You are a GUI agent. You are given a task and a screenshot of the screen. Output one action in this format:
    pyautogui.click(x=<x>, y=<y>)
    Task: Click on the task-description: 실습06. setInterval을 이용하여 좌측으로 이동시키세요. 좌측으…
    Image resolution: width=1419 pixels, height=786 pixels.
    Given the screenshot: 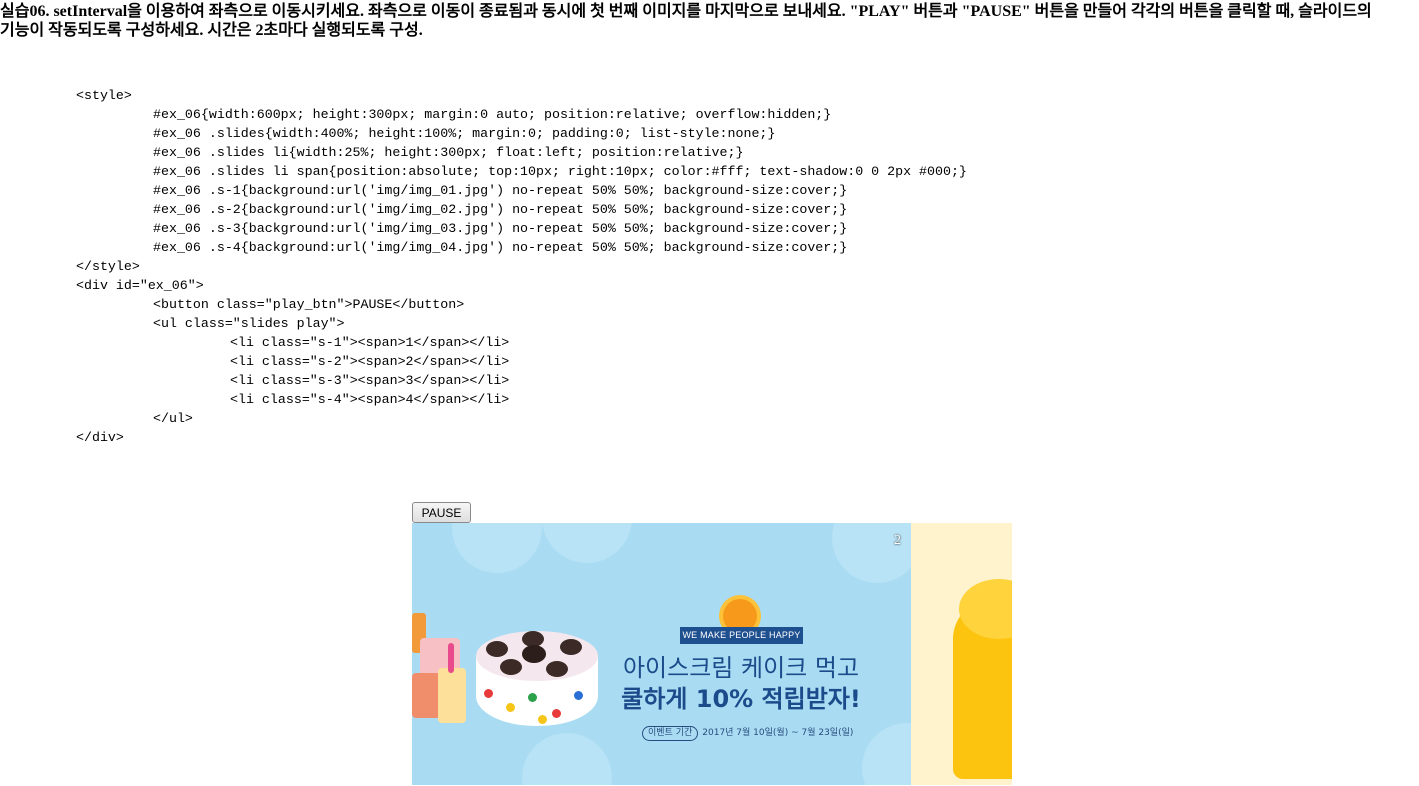 What is the action you would take?
    pyautogui.click(x=686, y=21)
    